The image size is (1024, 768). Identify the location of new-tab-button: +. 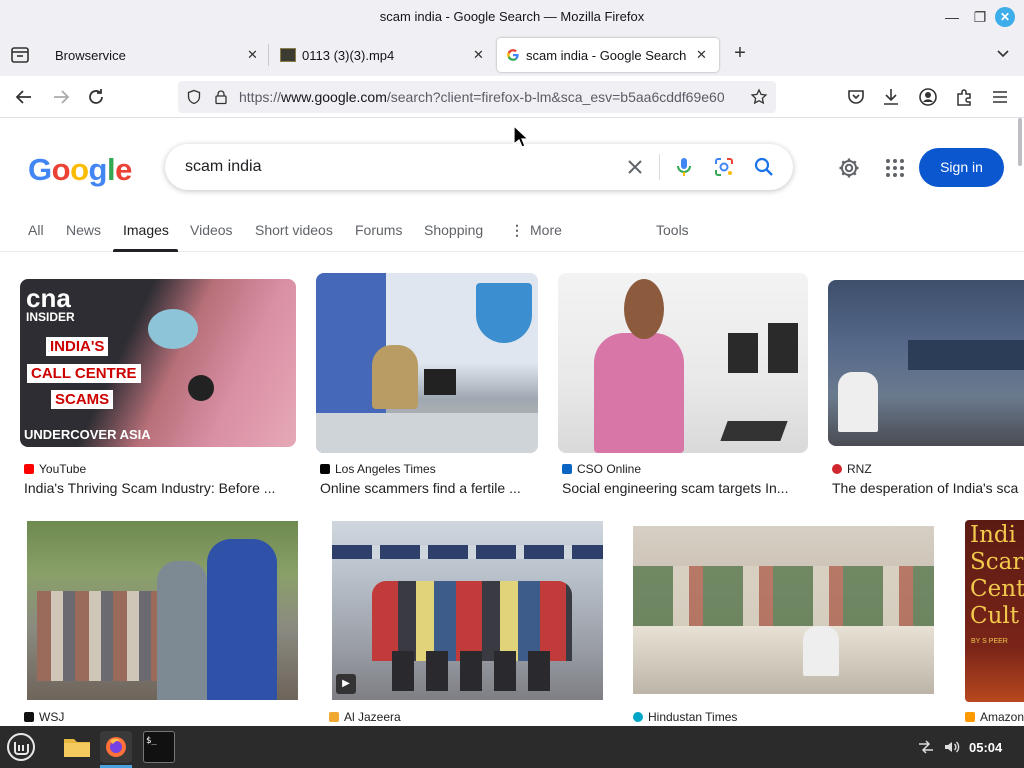
(740, 53).